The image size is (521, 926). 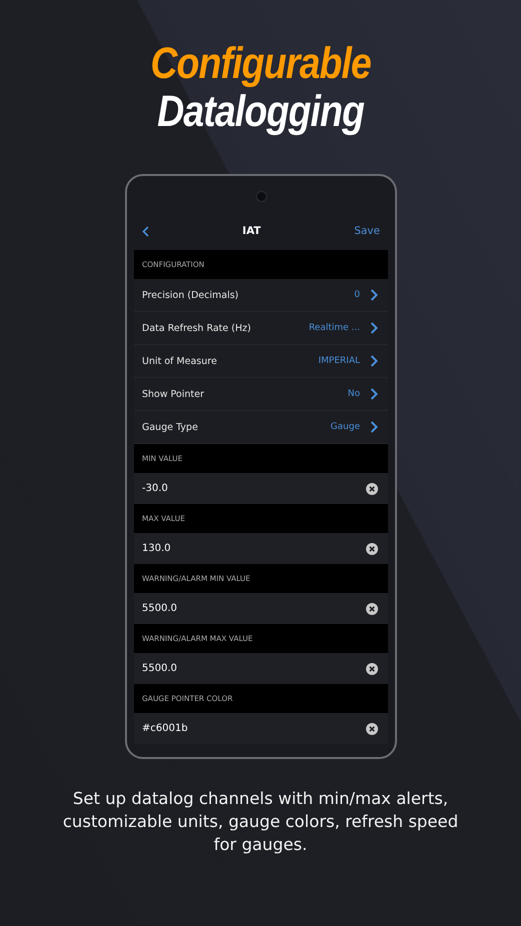 I want to click on back-button, so click(x=145, y=231).